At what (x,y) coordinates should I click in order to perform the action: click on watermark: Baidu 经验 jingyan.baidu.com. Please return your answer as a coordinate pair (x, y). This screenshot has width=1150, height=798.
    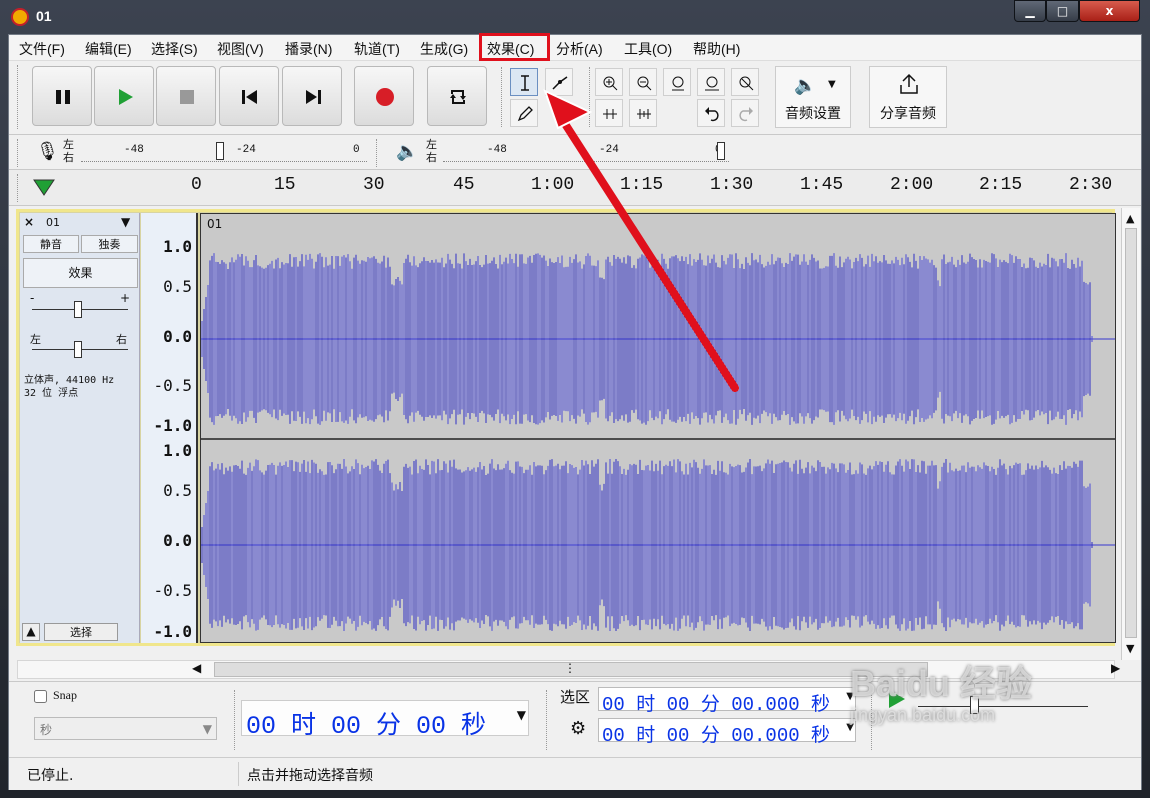
    Looking at the image, I should click on (941, 690).